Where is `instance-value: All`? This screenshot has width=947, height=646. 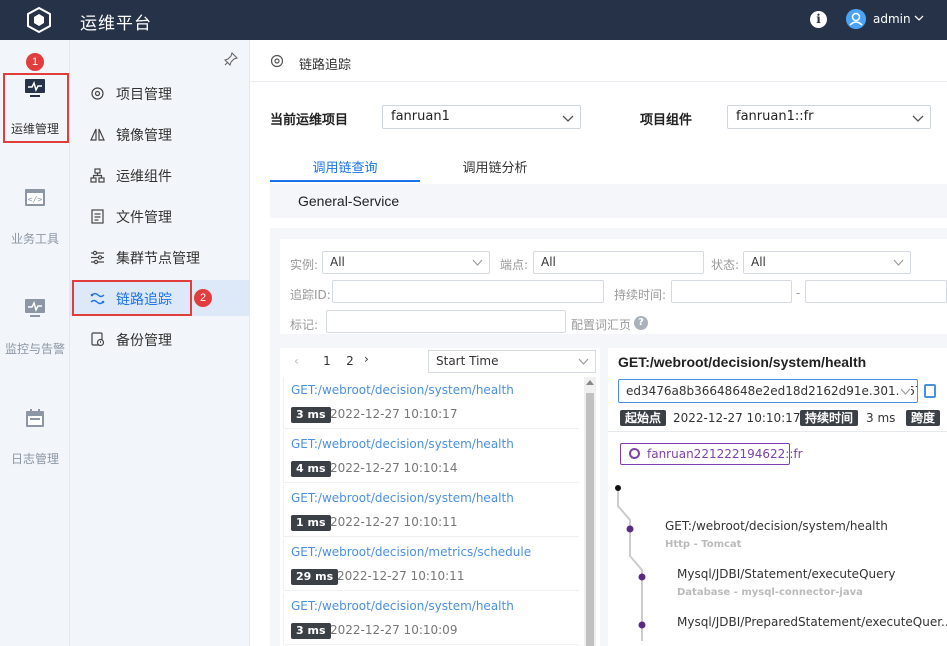
instance-value: All is located at coordinates (337, 262).